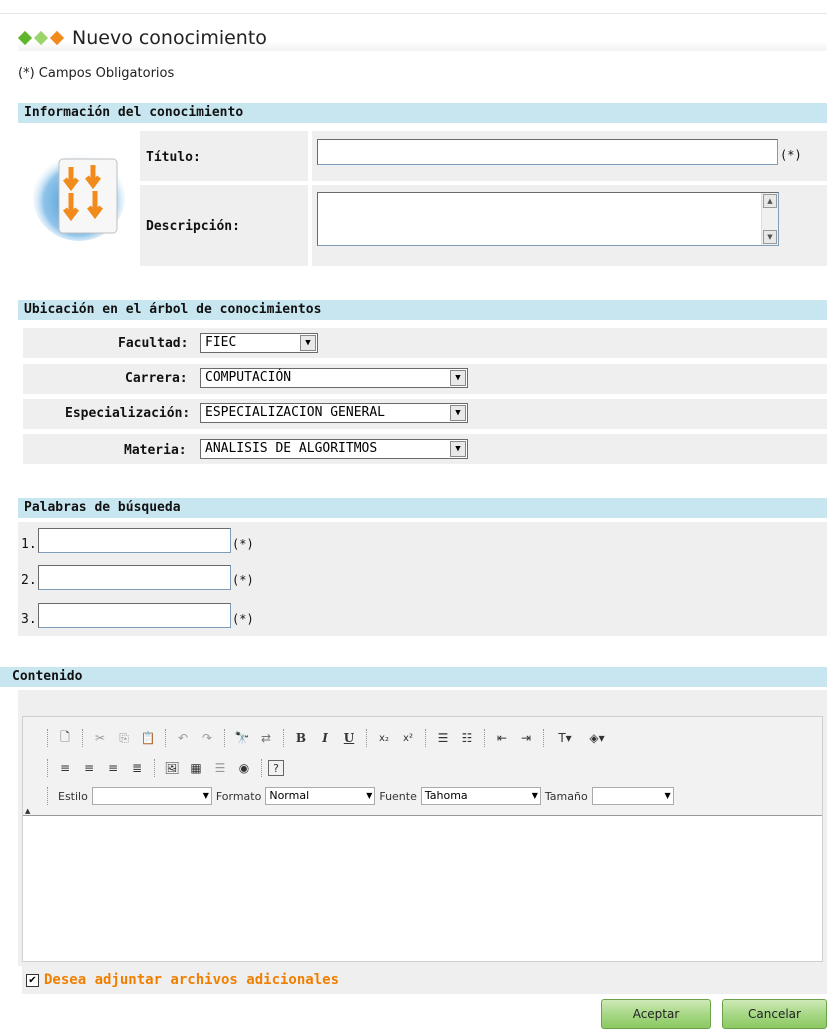 This screenshot has height=1029, width=827. Describe the element at coordinates (220, 768) in the screenshot. I see `horizontal-rule-icon: ☰` at that location.